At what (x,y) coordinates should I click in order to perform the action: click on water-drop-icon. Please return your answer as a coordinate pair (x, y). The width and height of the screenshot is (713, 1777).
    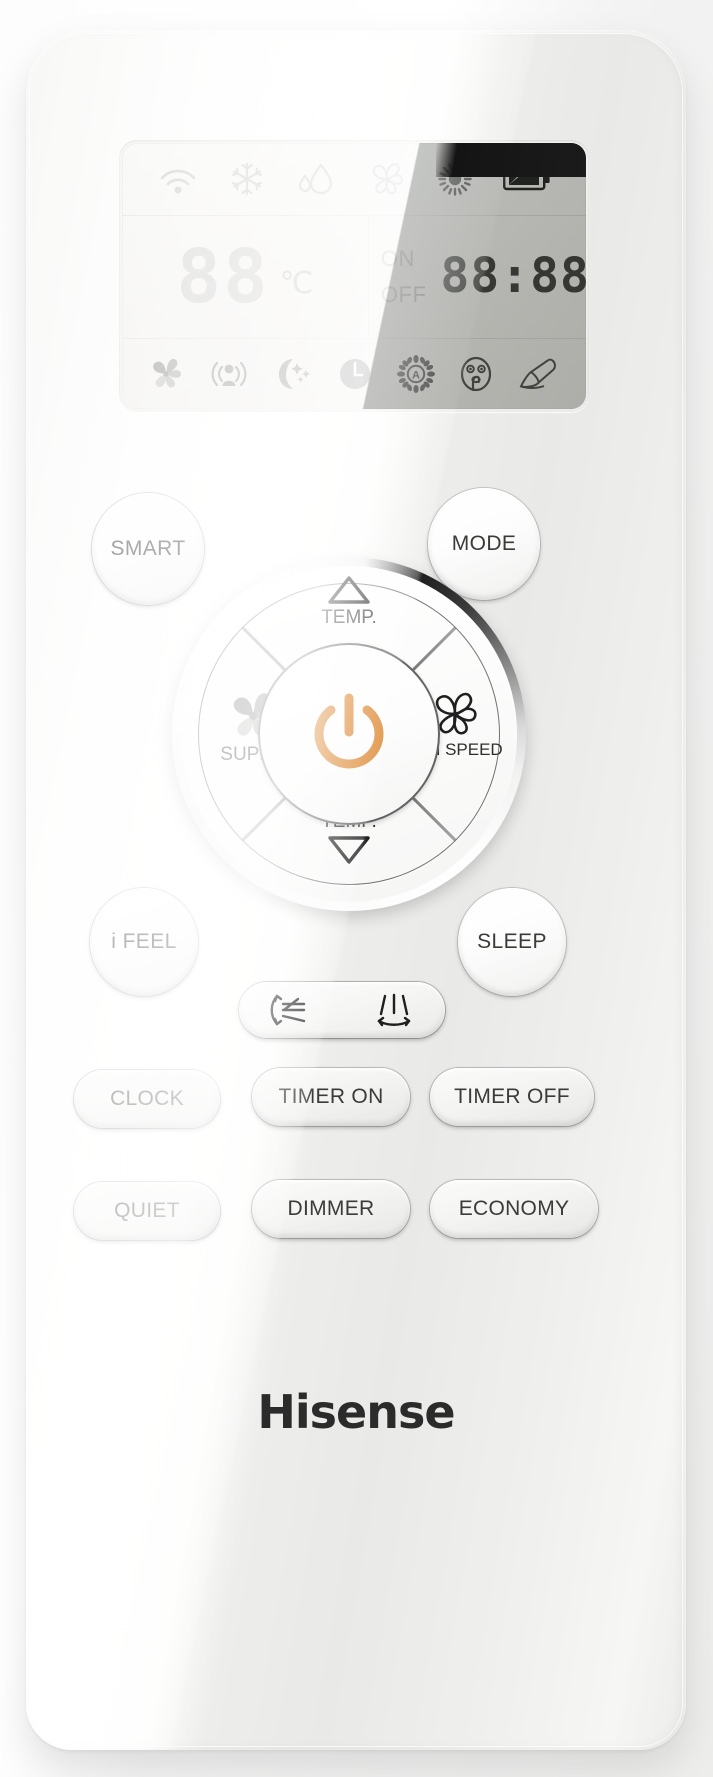
    Looking at the image, I should click on (316, 179).